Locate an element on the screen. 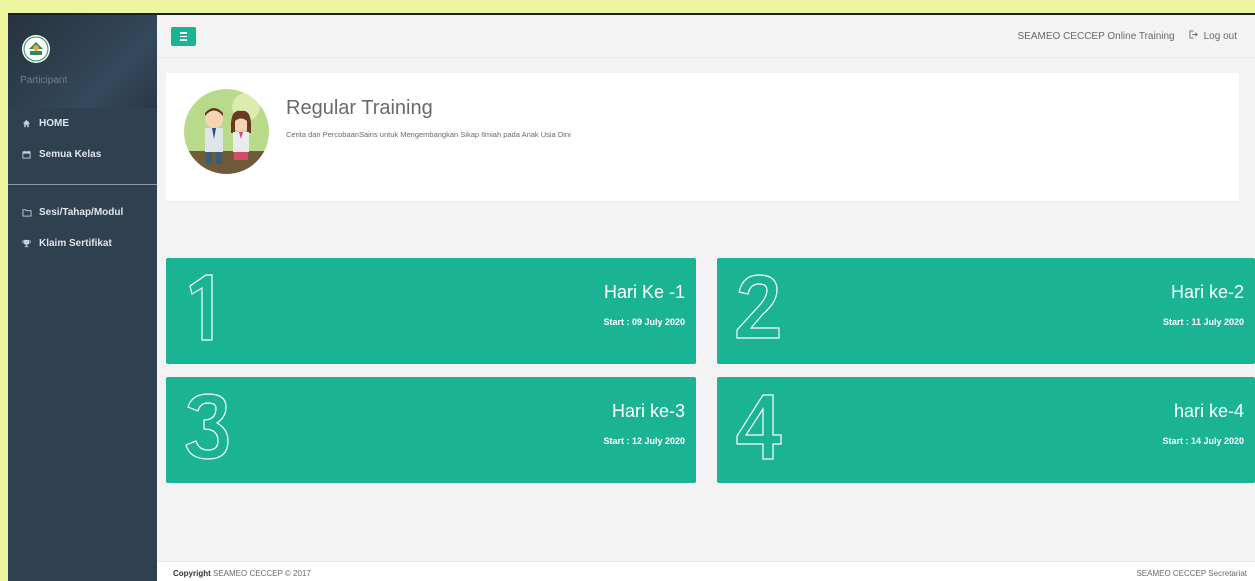  folder-icon is located at coordinates (28, 212).